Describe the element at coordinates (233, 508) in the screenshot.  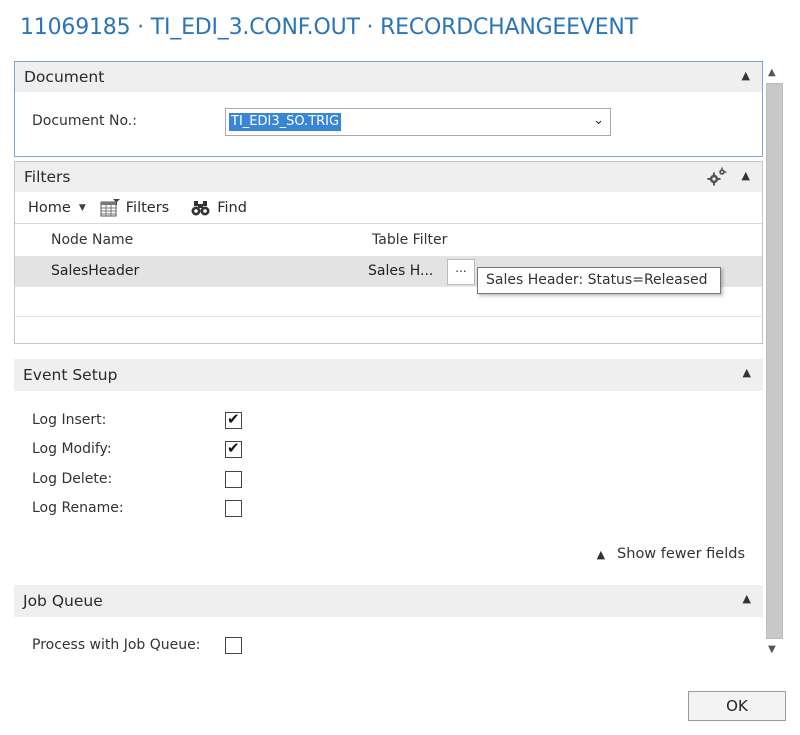
I see `log-rename-checkbox` at that location.